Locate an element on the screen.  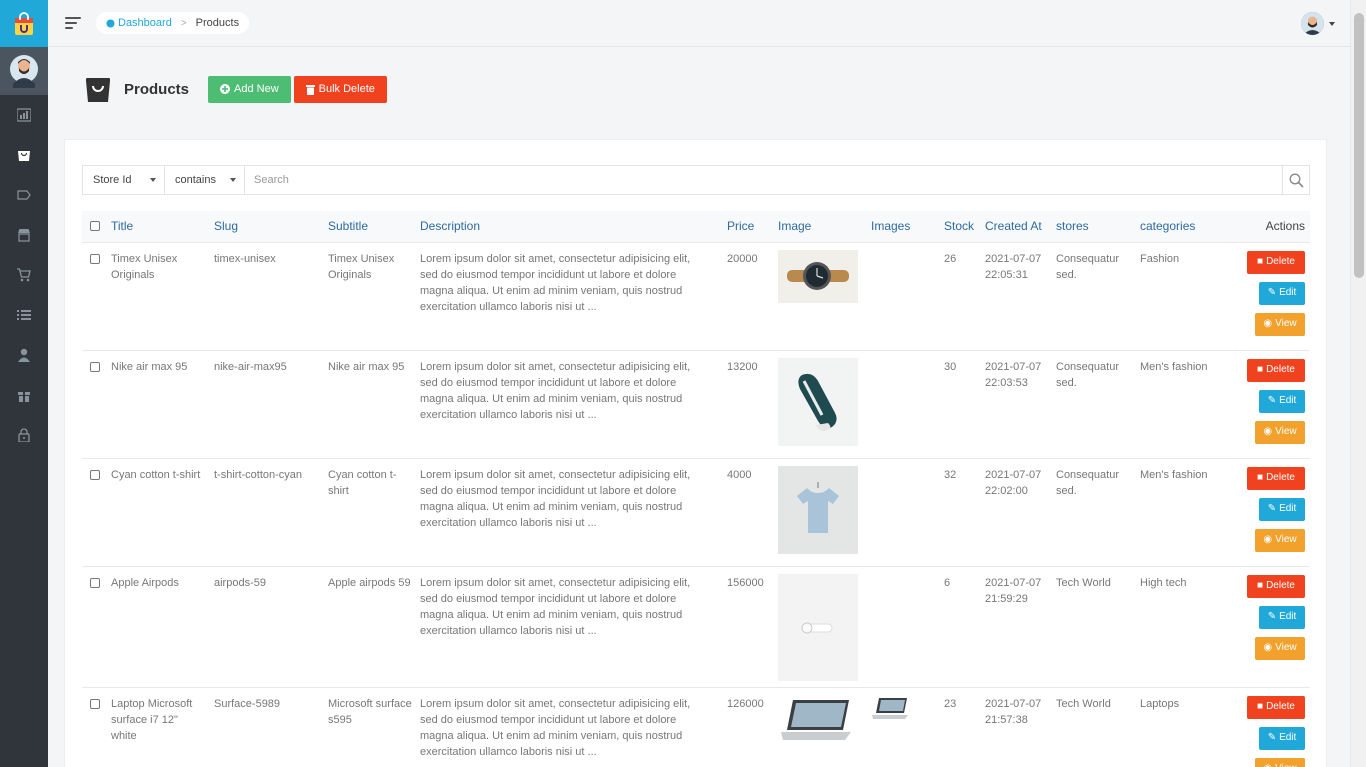
sidebar-item-tags is located at coordinates (24, 195).